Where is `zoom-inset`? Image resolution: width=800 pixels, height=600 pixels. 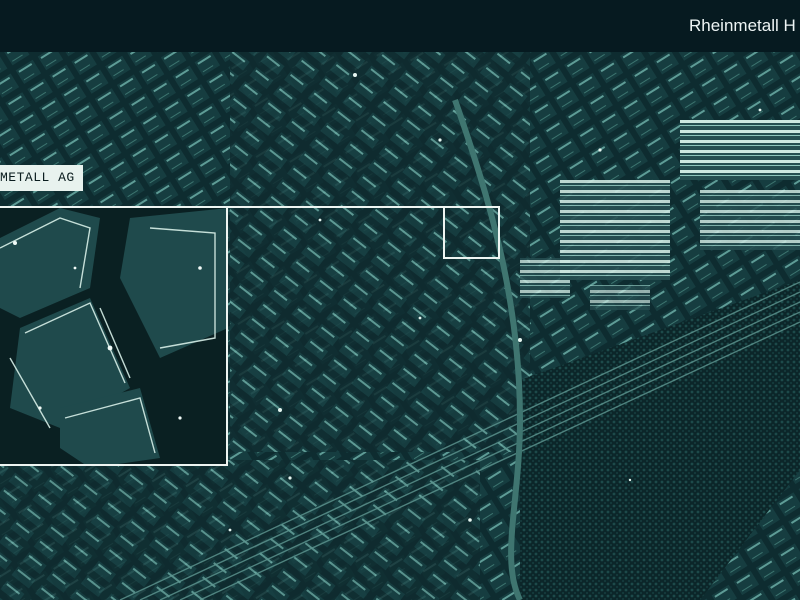 zoom-inset is located at coordinates (114, 336).